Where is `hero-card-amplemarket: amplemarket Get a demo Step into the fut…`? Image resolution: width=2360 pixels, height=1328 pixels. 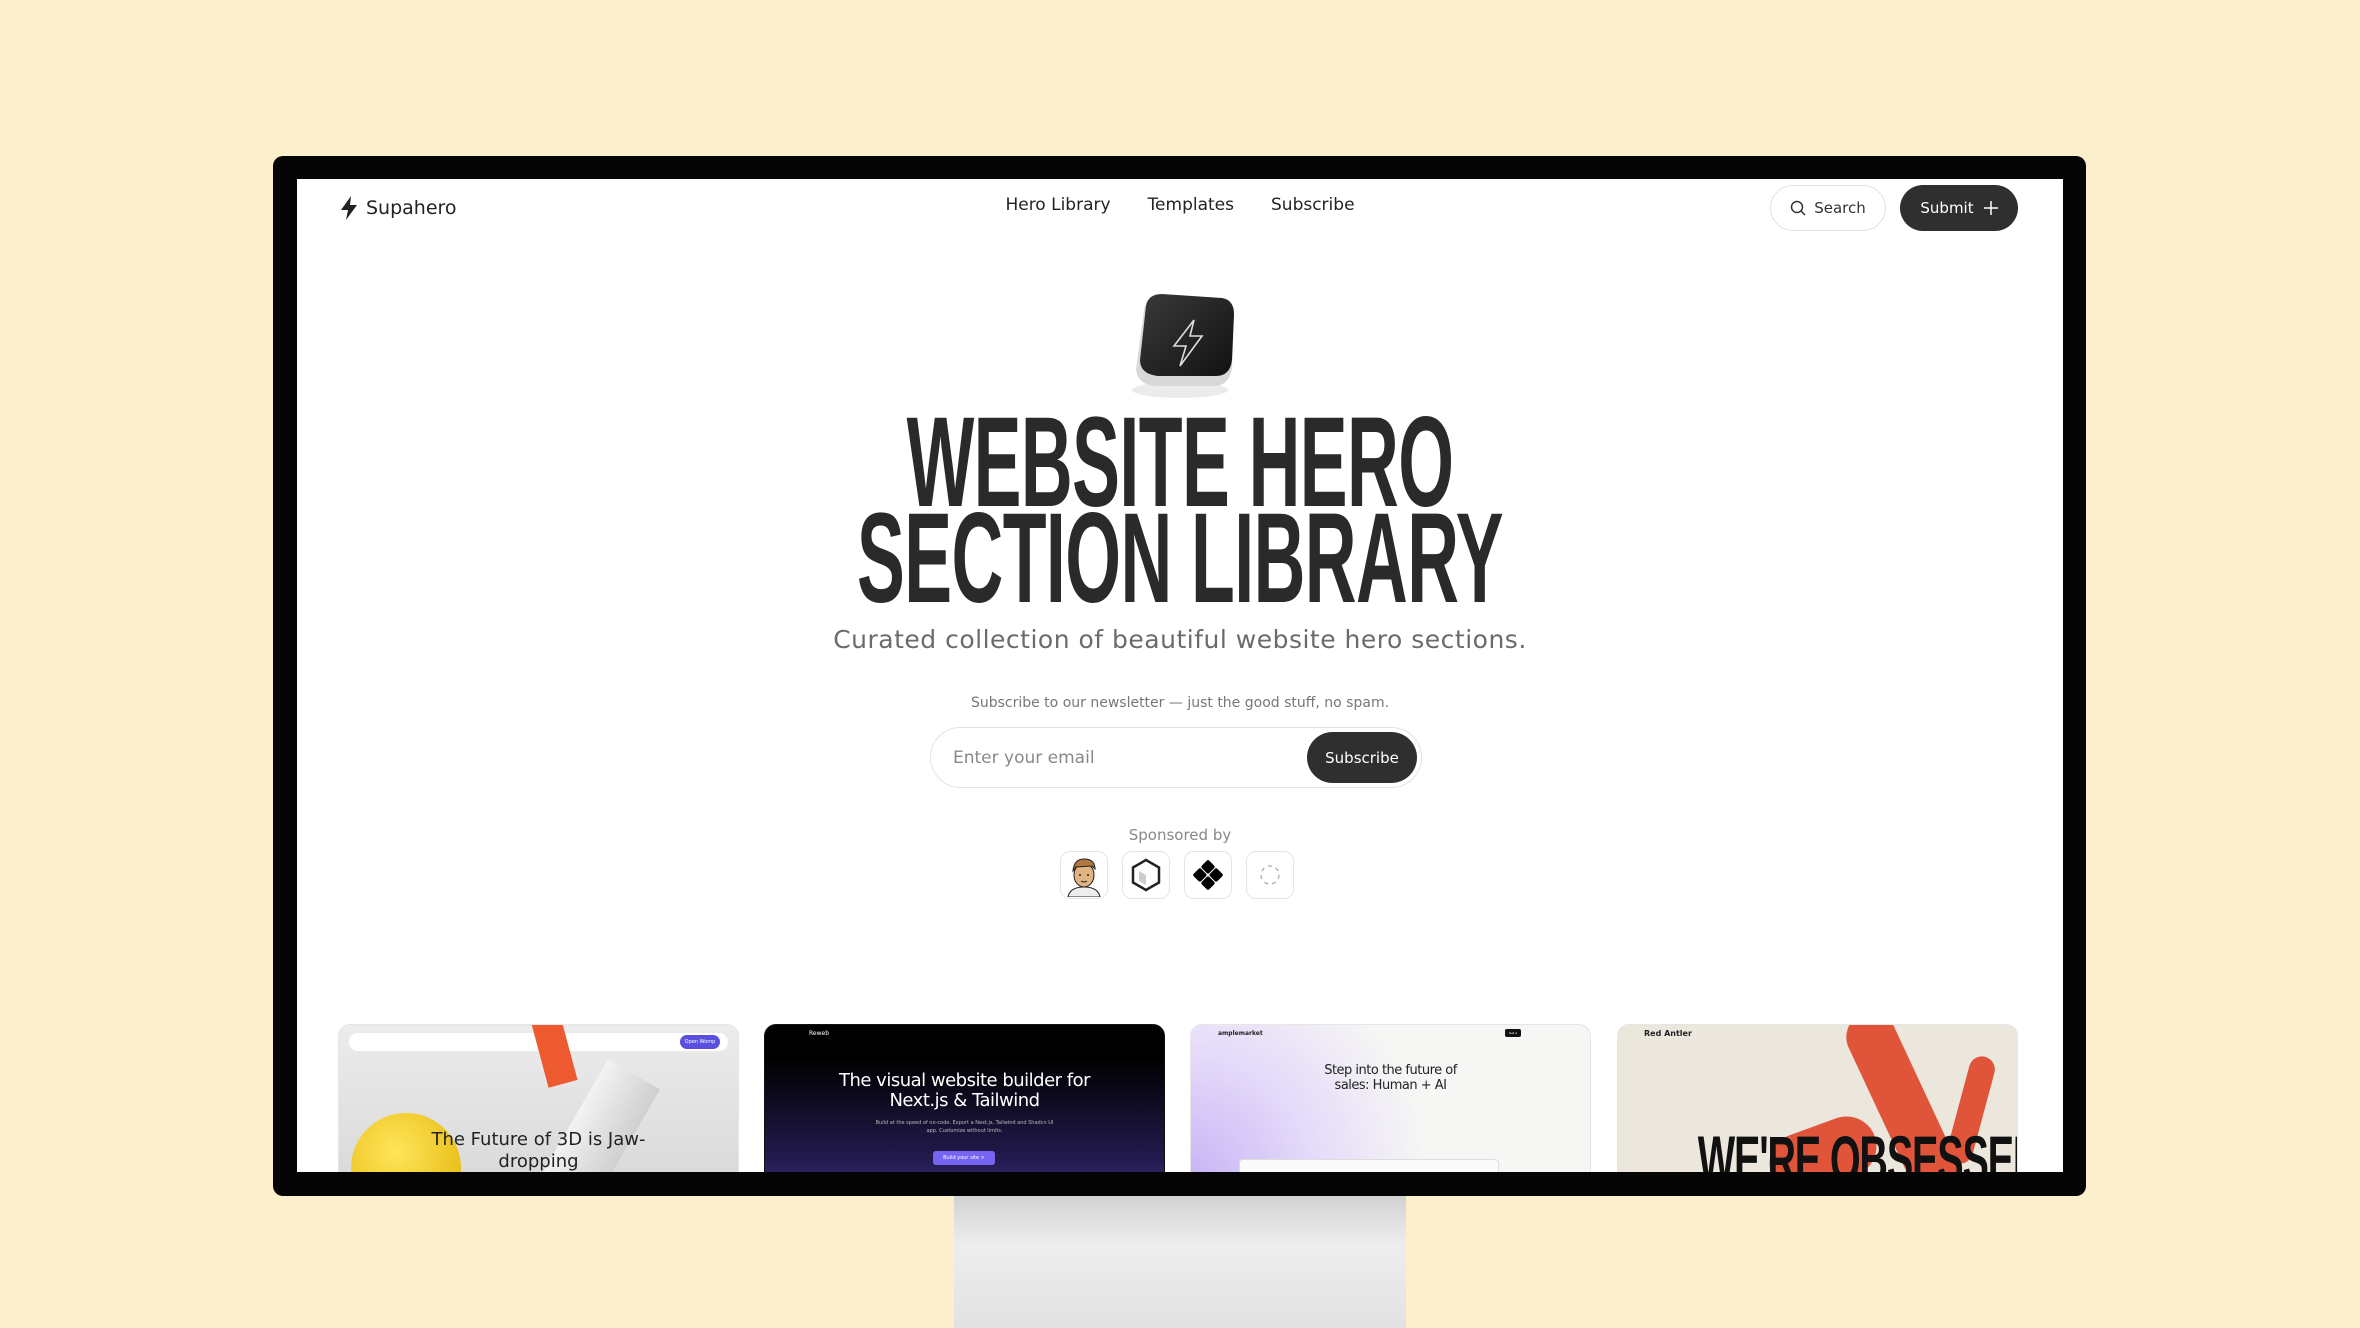 hero-card-amplemarket: amplemarket Get a demo Step into the fut… is located at coordinates (1390, 1098).